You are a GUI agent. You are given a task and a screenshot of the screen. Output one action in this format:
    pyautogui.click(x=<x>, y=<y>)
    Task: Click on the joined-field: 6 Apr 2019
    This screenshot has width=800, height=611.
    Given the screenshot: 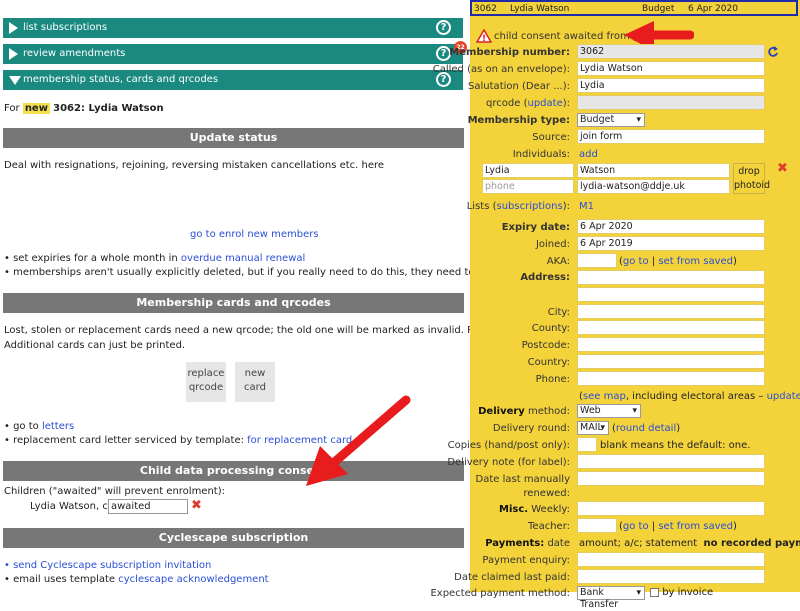 What is the action you would take?
    pyautogui.click(x=671, y=243)
    